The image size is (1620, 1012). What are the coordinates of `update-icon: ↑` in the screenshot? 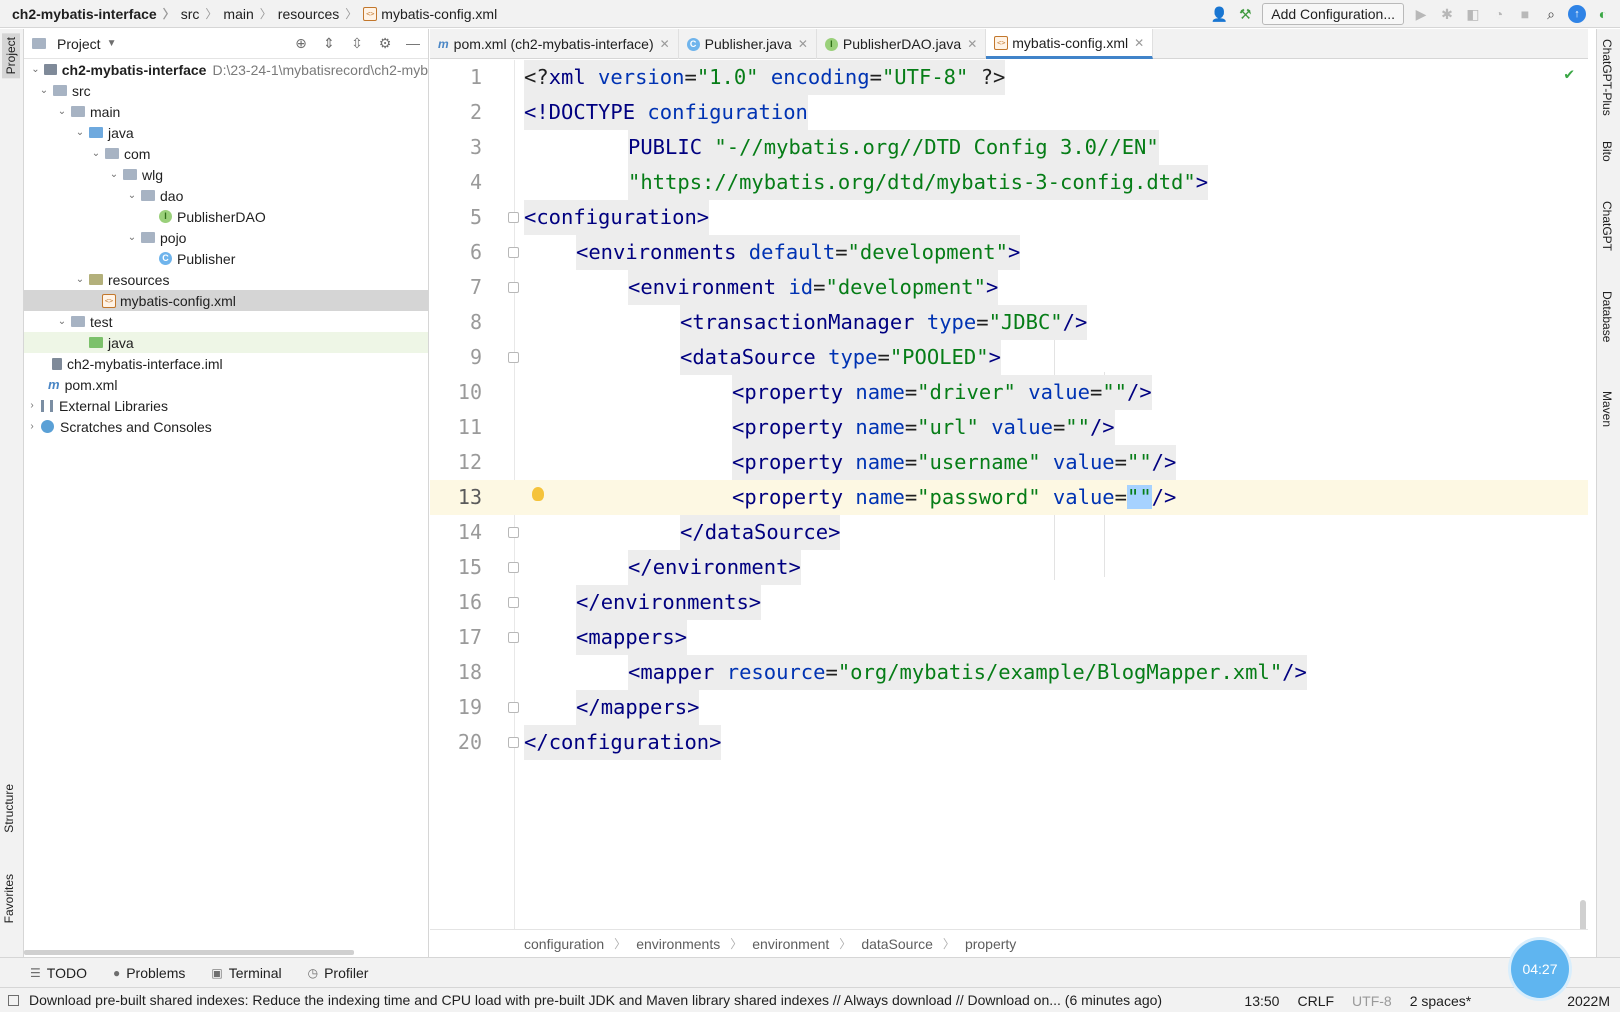 It's located at (1577, 14).